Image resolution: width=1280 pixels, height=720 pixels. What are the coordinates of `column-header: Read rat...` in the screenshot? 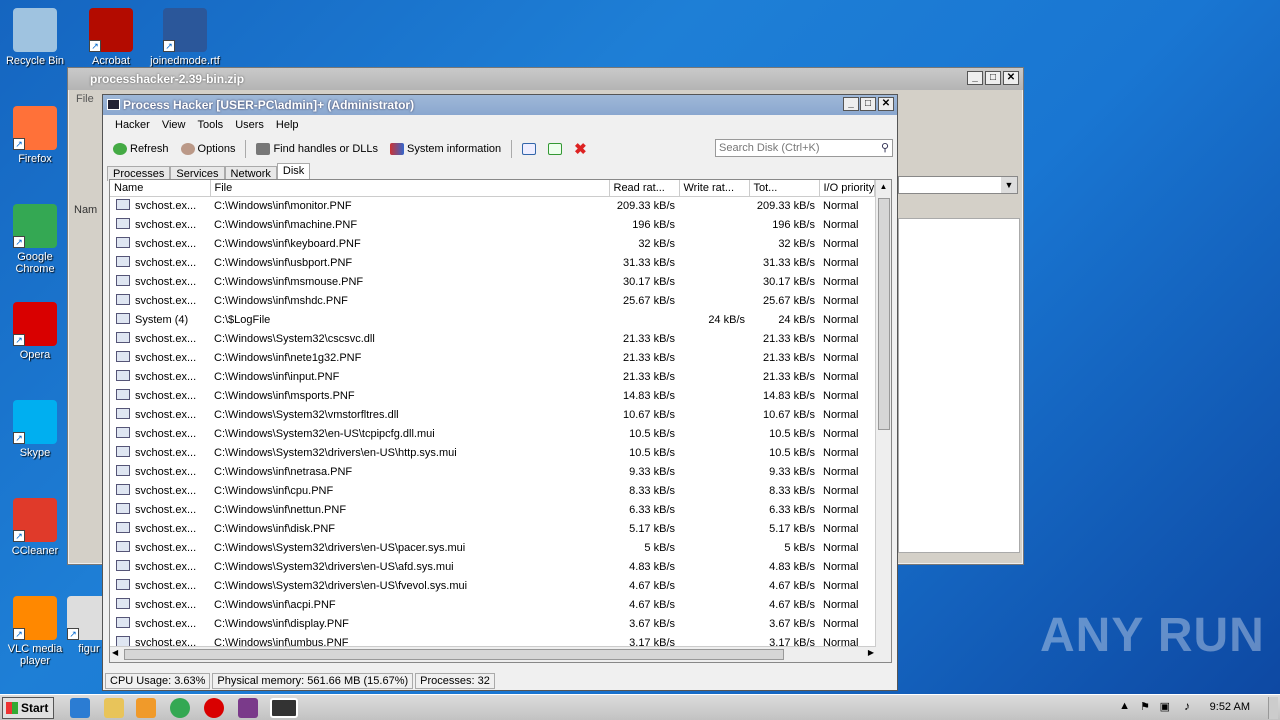 It's located at (644, 188).